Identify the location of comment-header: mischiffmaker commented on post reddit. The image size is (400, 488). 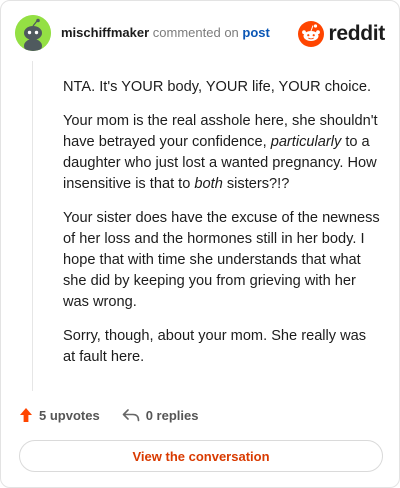
(201, 33).